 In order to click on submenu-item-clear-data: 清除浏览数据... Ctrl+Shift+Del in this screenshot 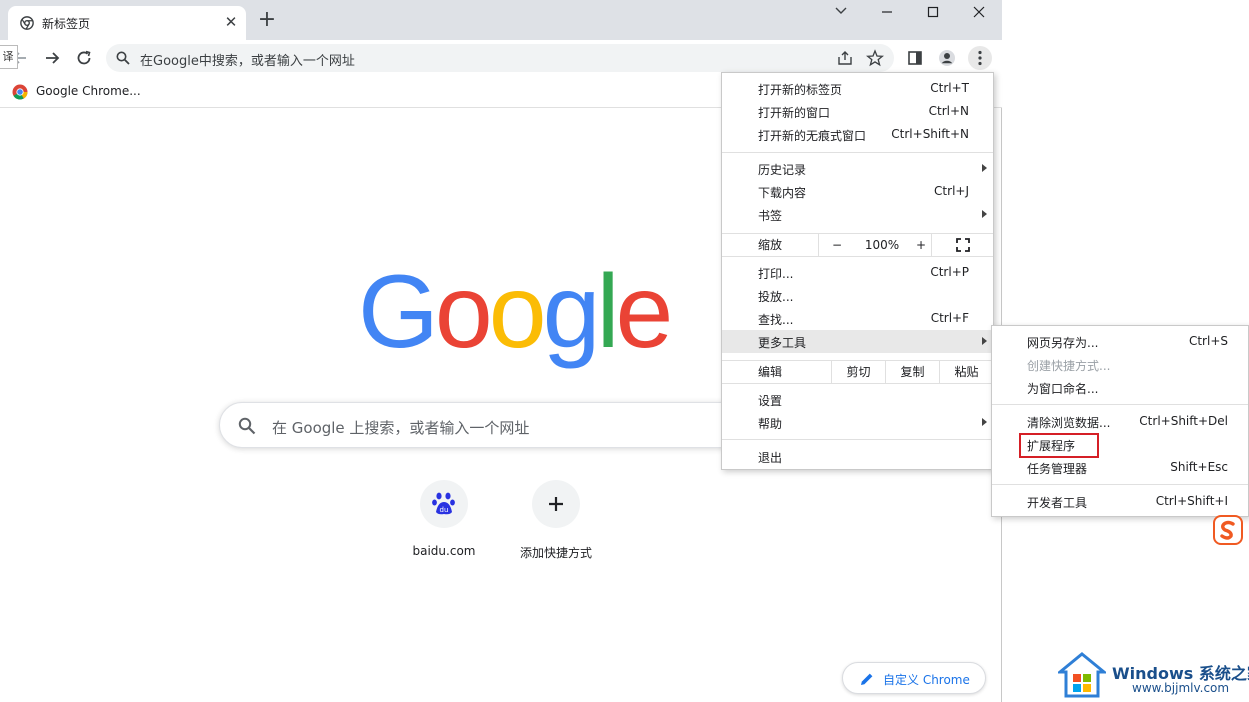, I will do `click(1120, 421)`.